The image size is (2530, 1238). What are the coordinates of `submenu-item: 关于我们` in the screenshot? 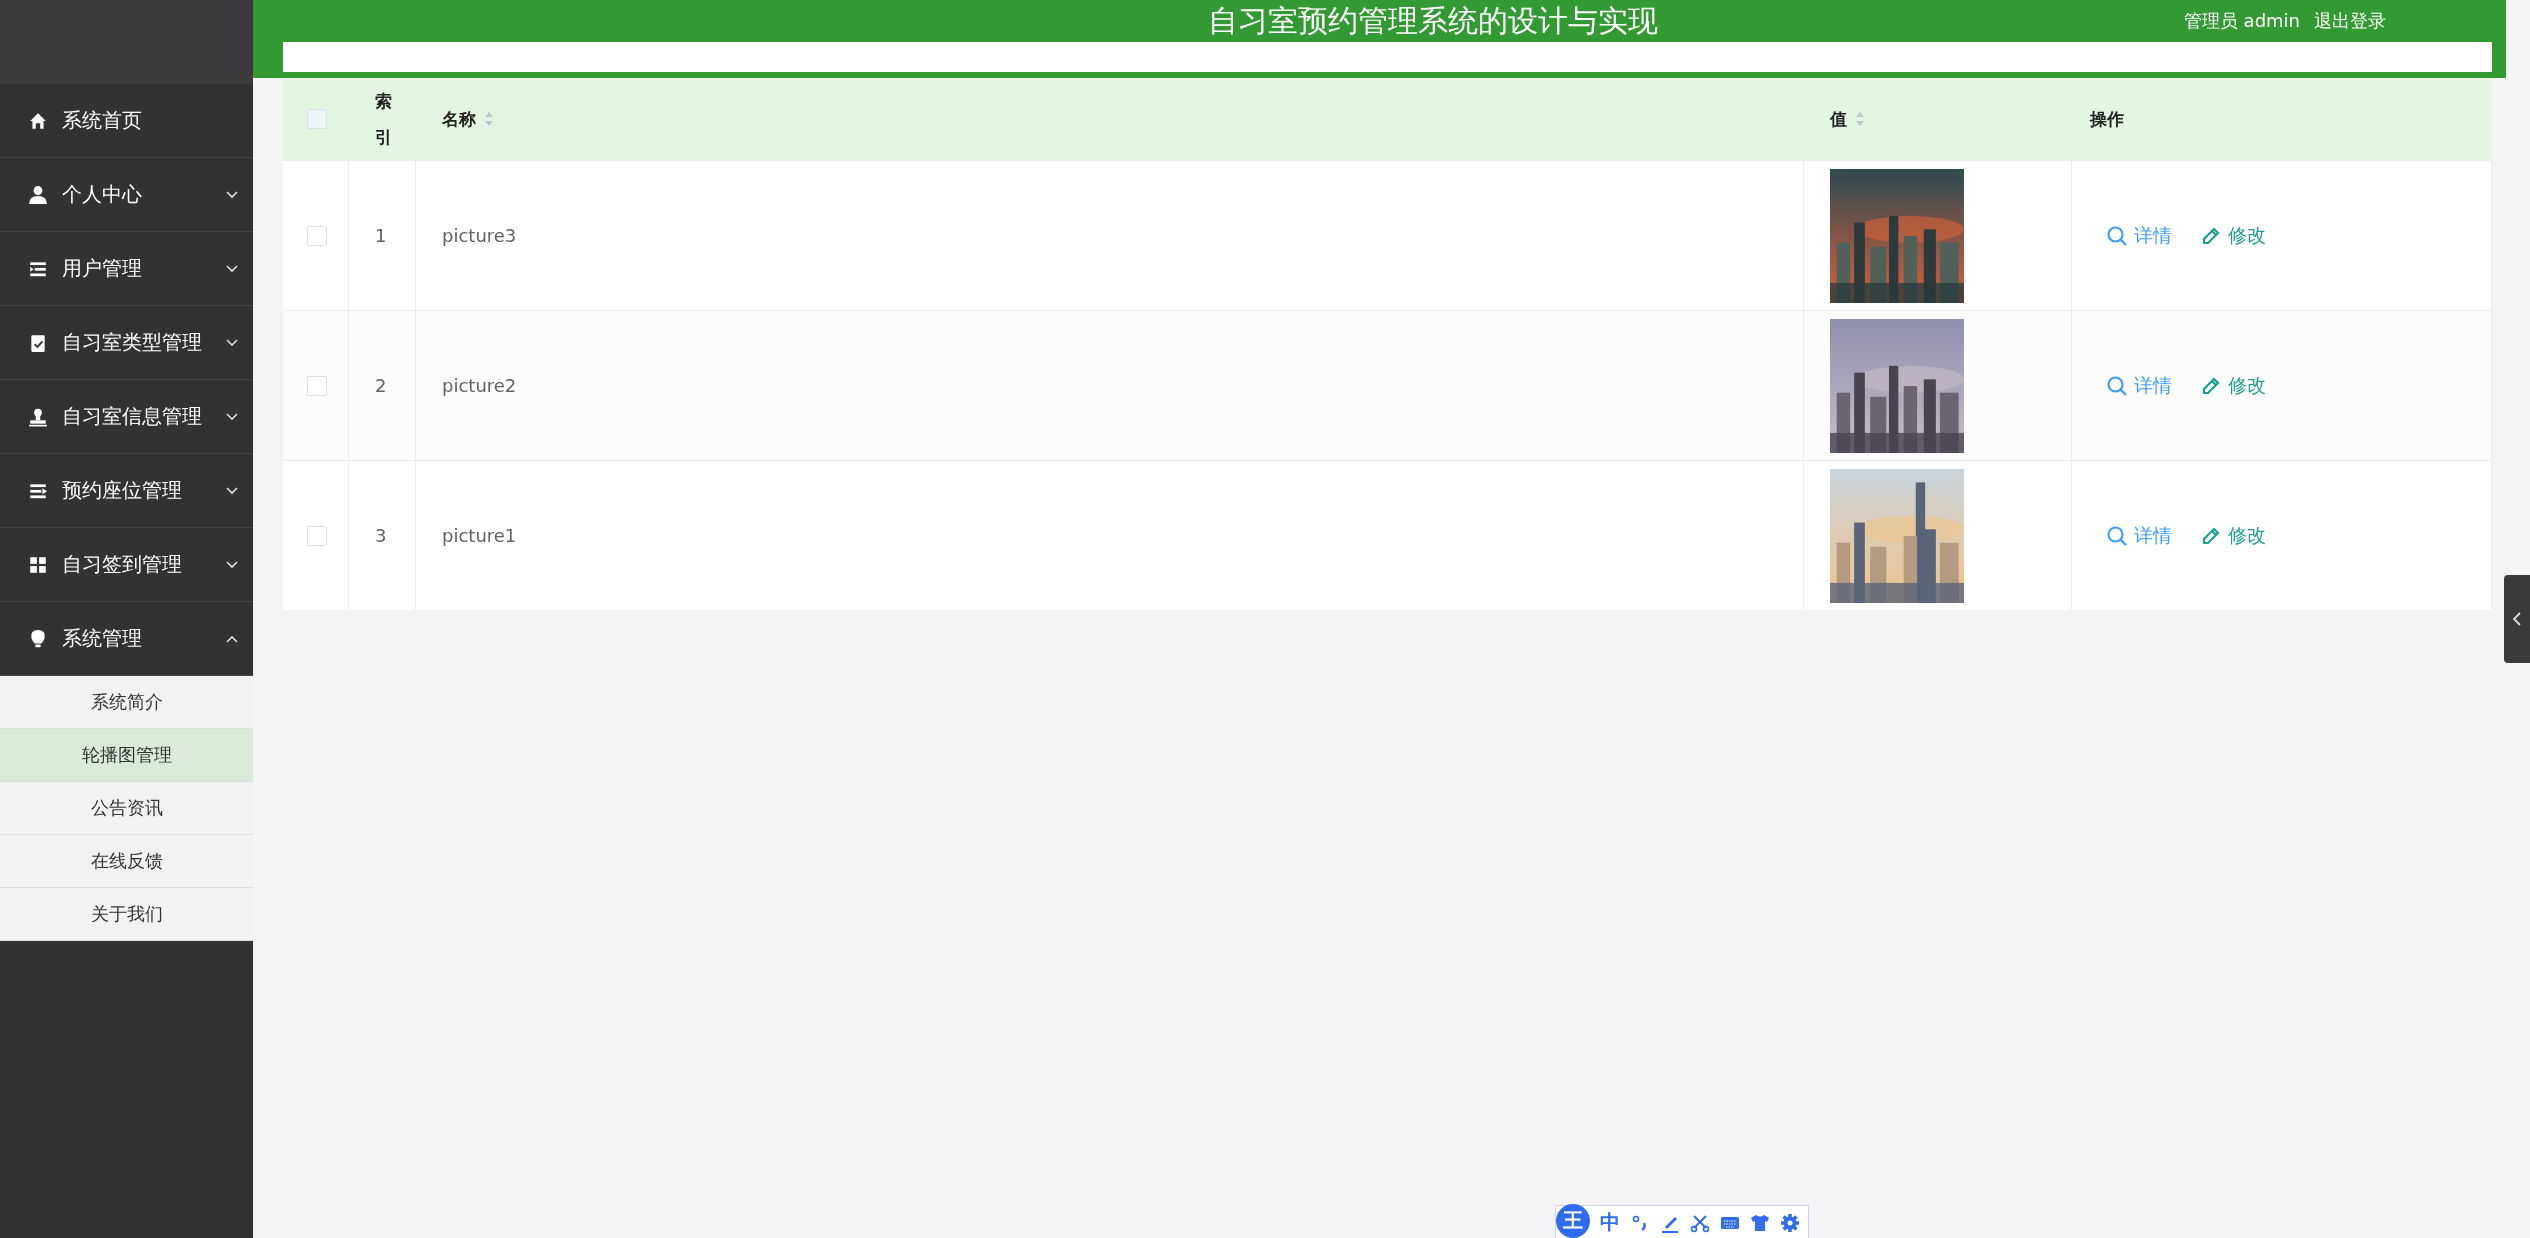 It's located at (126, 914).